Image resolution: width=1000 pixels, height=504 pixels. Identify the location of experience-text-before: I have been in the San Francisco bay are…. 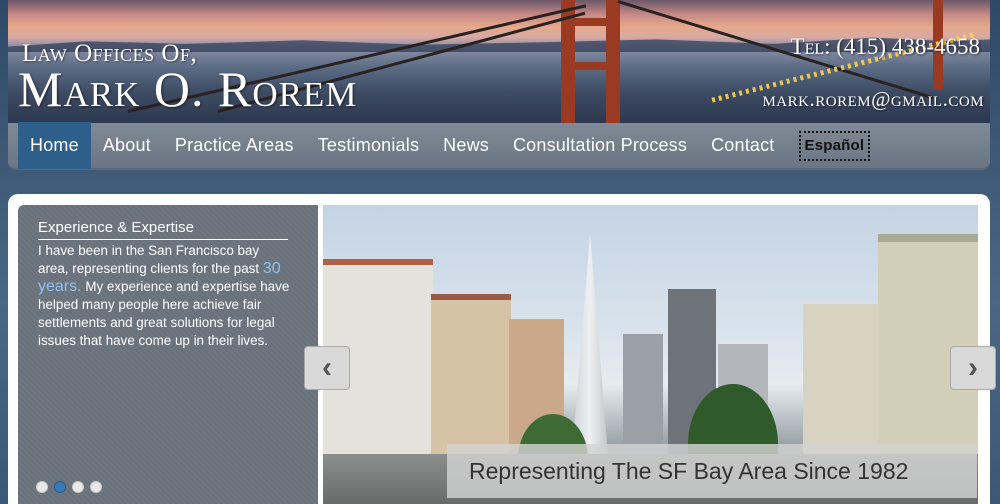
(149, 259).